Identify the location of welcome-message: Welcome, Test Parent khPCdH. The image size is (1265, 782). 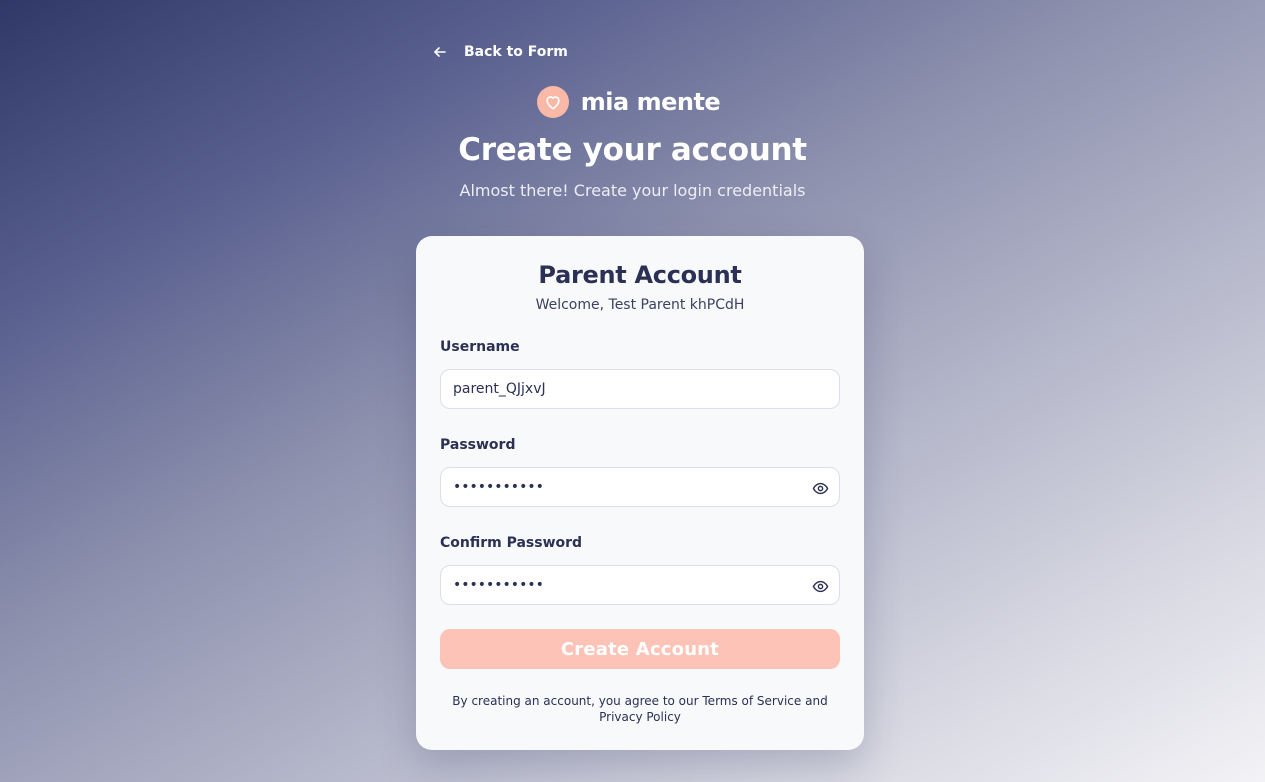
(640, 305).